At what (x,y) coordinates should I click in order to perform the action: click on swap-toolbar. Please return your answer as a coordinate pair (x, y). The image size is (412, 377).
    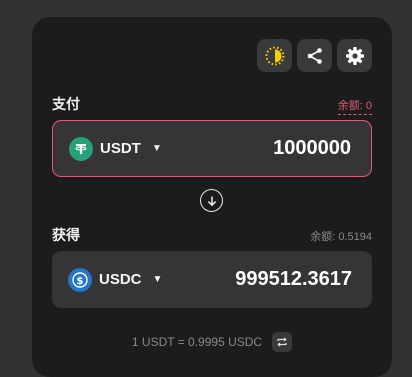
    Looking at the image, I should click on (314, 55).